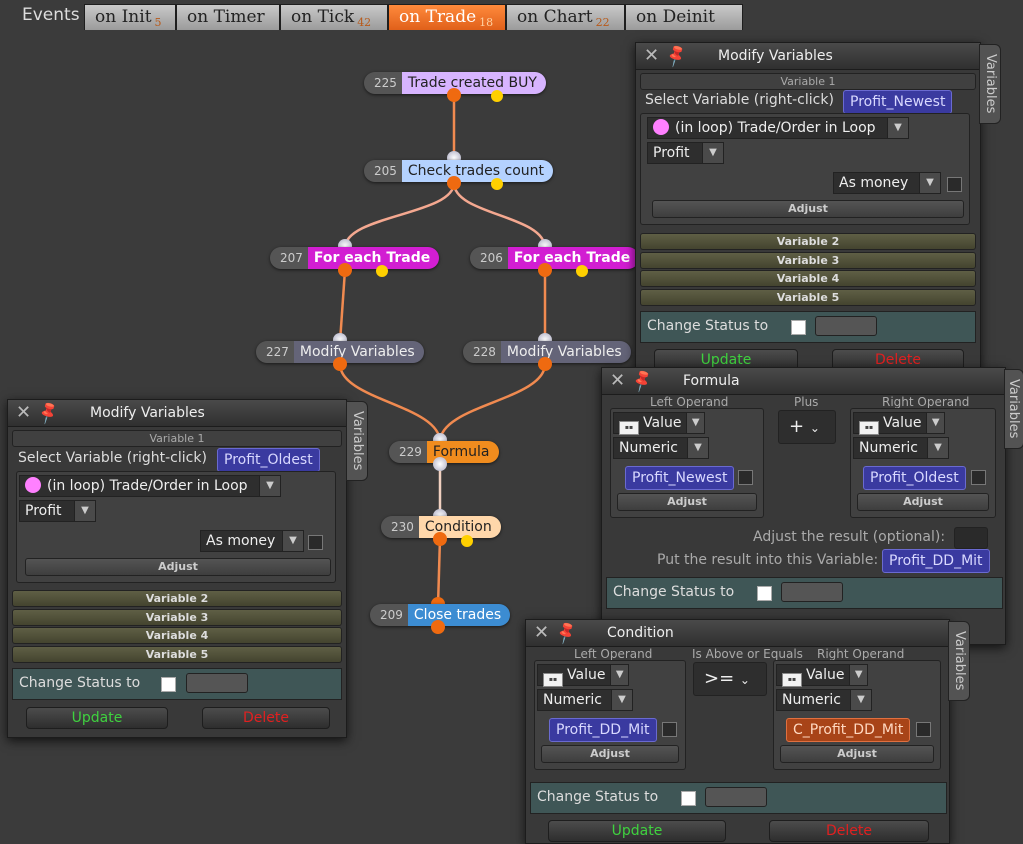 The width and height of the screenshot is (1023, 844). Describe the element at coordinates (744, 680) in the screenshot. I see `chevron-down-icon: ⌄` at that location.